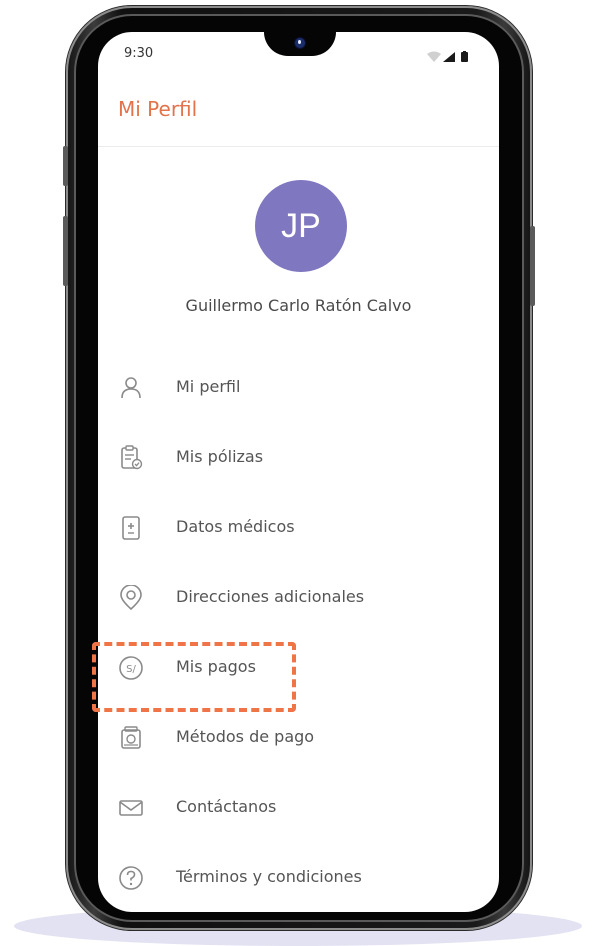 Image resolution: width=596 pixels, height=946 pixels. What do you see at coordinates (298, 388) in the screenshot?
I see `menu-item-mi-perfil: Mi perfil` at bounding box center [298, 388].